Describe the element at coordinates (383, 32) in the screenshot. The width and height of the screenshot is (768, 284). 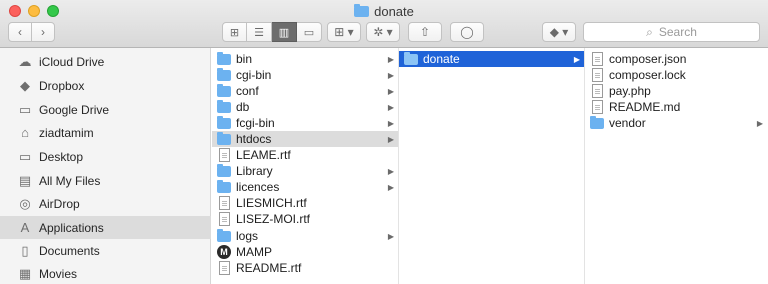
I see `action-button: ✲ ▾` at that location.